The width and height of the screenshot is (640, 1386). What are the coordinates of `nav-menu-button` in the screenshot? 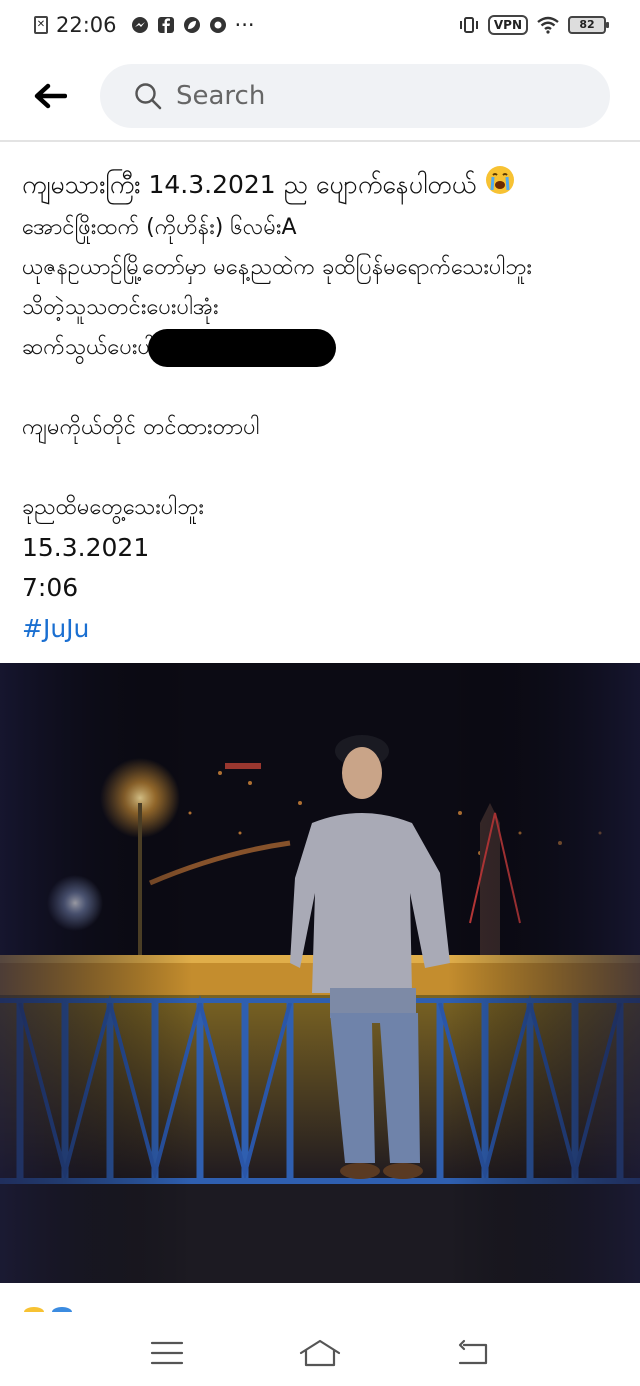 It's located at (167, 1353).